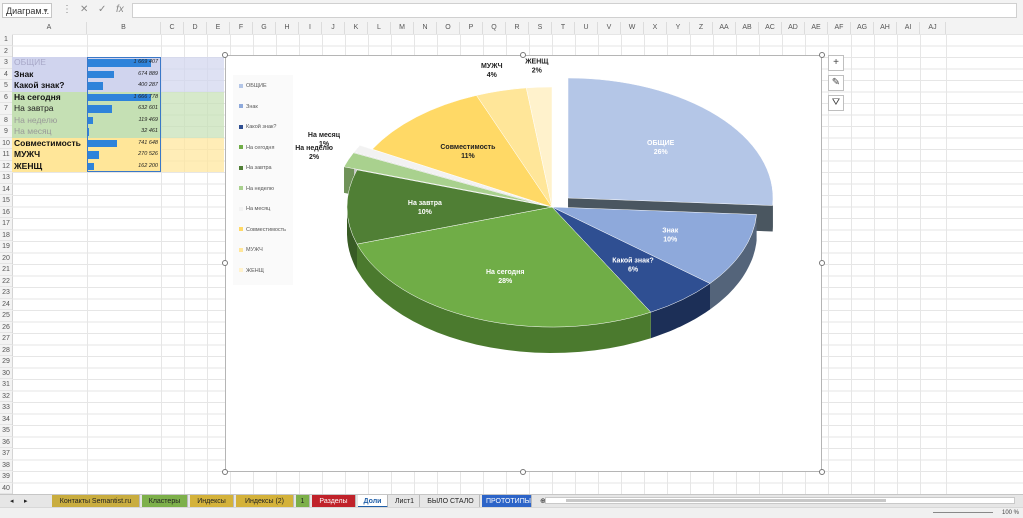  I want to click on formula-input, so click(574, 10).